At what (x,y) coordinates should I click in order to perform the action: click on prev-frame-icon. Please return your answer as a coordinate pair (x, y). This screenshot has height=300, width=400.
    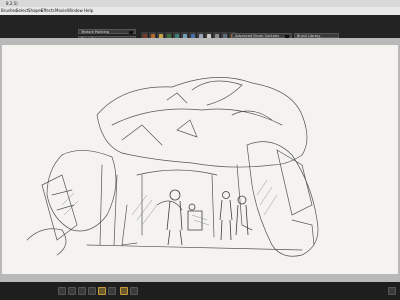
    Looking at the image, I should click on (62, 291).